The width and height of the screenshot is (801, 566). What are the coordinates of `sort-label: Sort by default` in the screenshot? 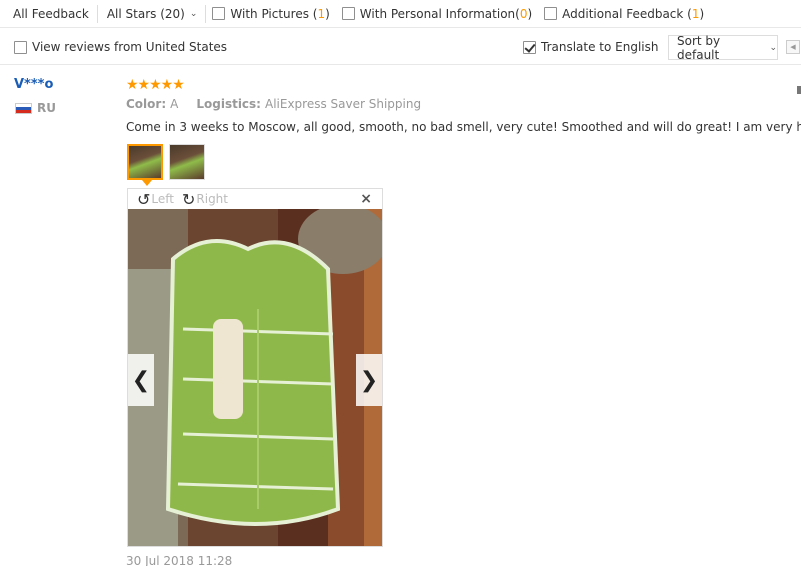 It's located at (699, 47).